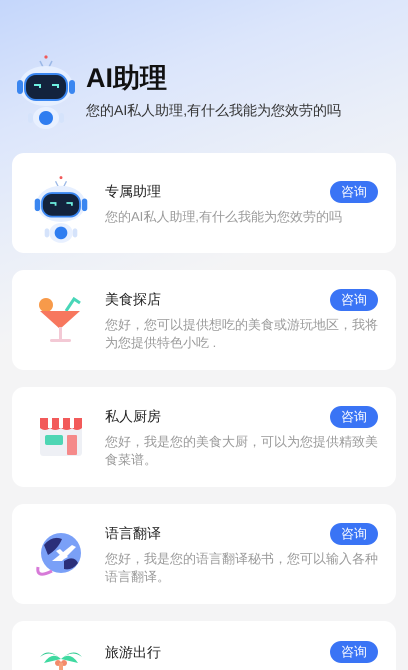 The width and height of the screenshot is (408, 670). What do you see at coordinates (133, 191) in the screenshot?
I see `assistant-title: 专属助理` at bounding box center [133, 191].